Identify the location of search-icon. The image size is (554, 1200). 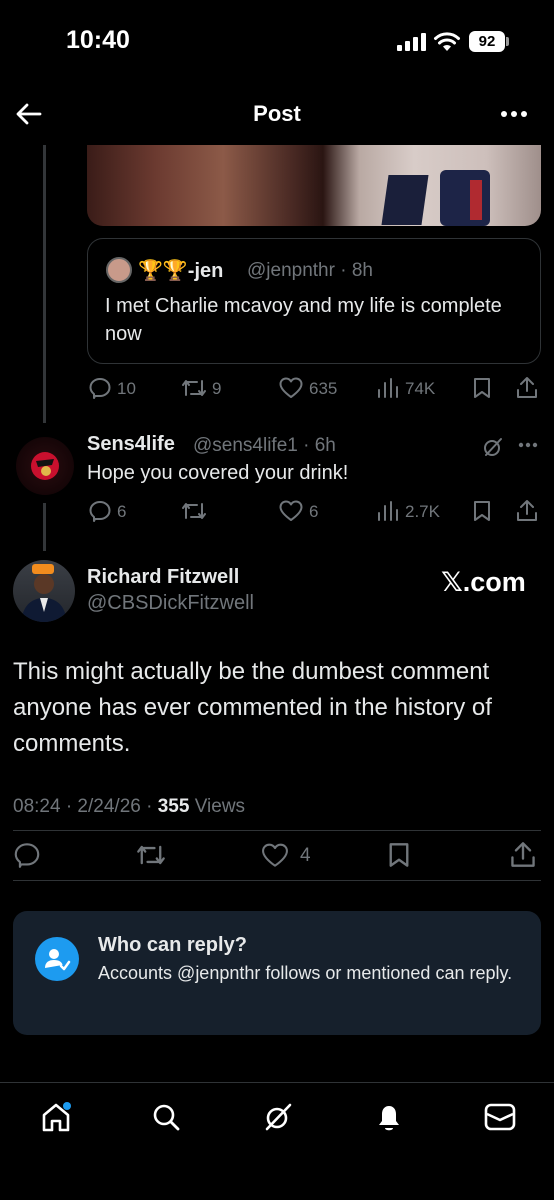
(166, 1117).